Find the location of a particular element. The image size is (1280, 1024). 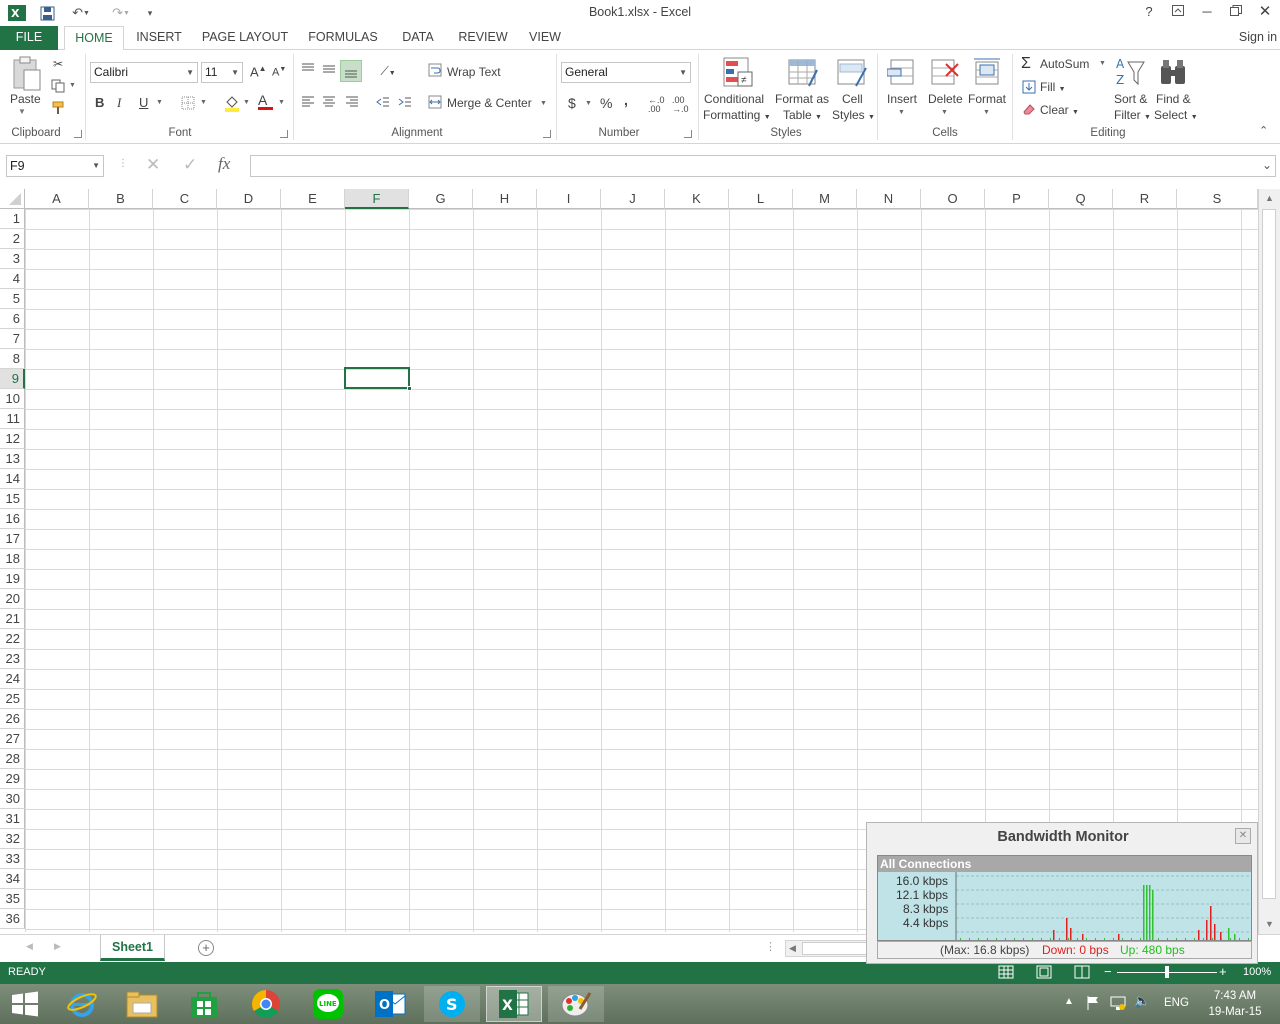

insert-cells-icon is located at coordinates (902, 72).